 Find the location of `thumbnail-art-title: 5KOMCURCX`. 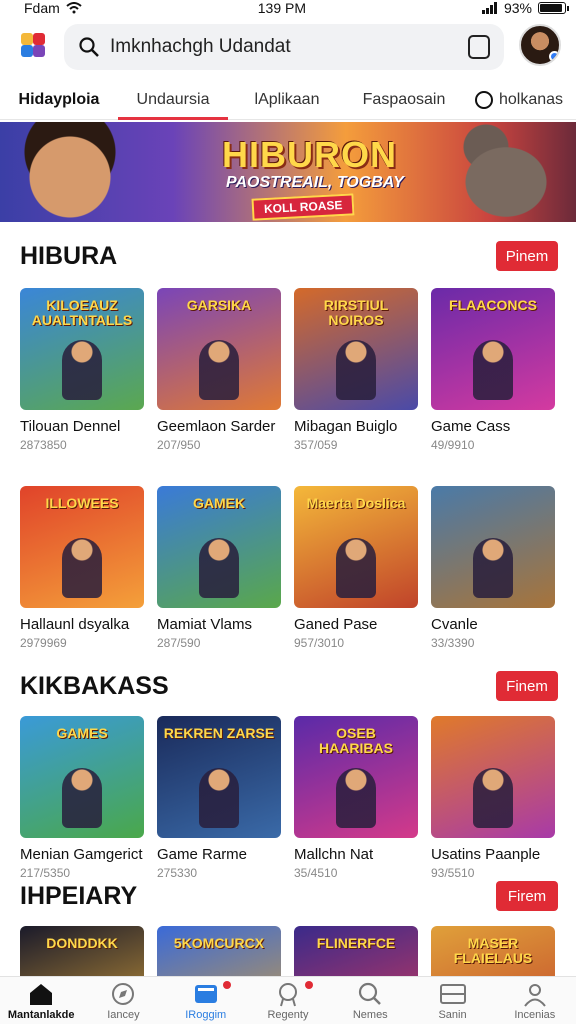

thumbnail-art-title: 5KOMCURCX is located at coordinates (219, 943).